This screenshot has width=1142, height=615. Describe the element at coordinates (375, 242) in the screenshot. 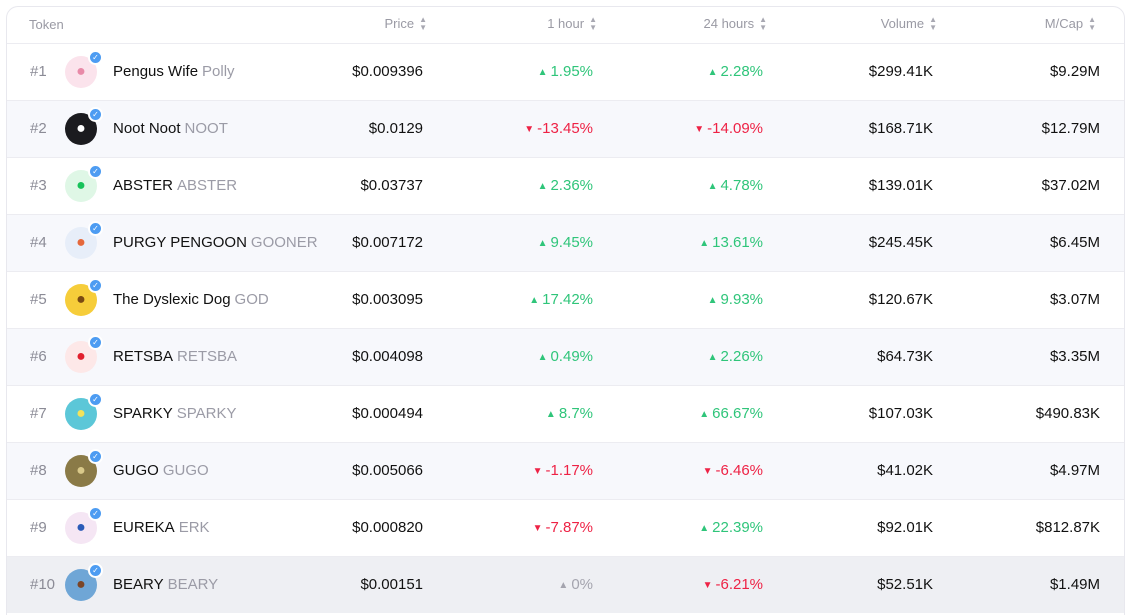

I see `token-price: $0.007172` at that location.